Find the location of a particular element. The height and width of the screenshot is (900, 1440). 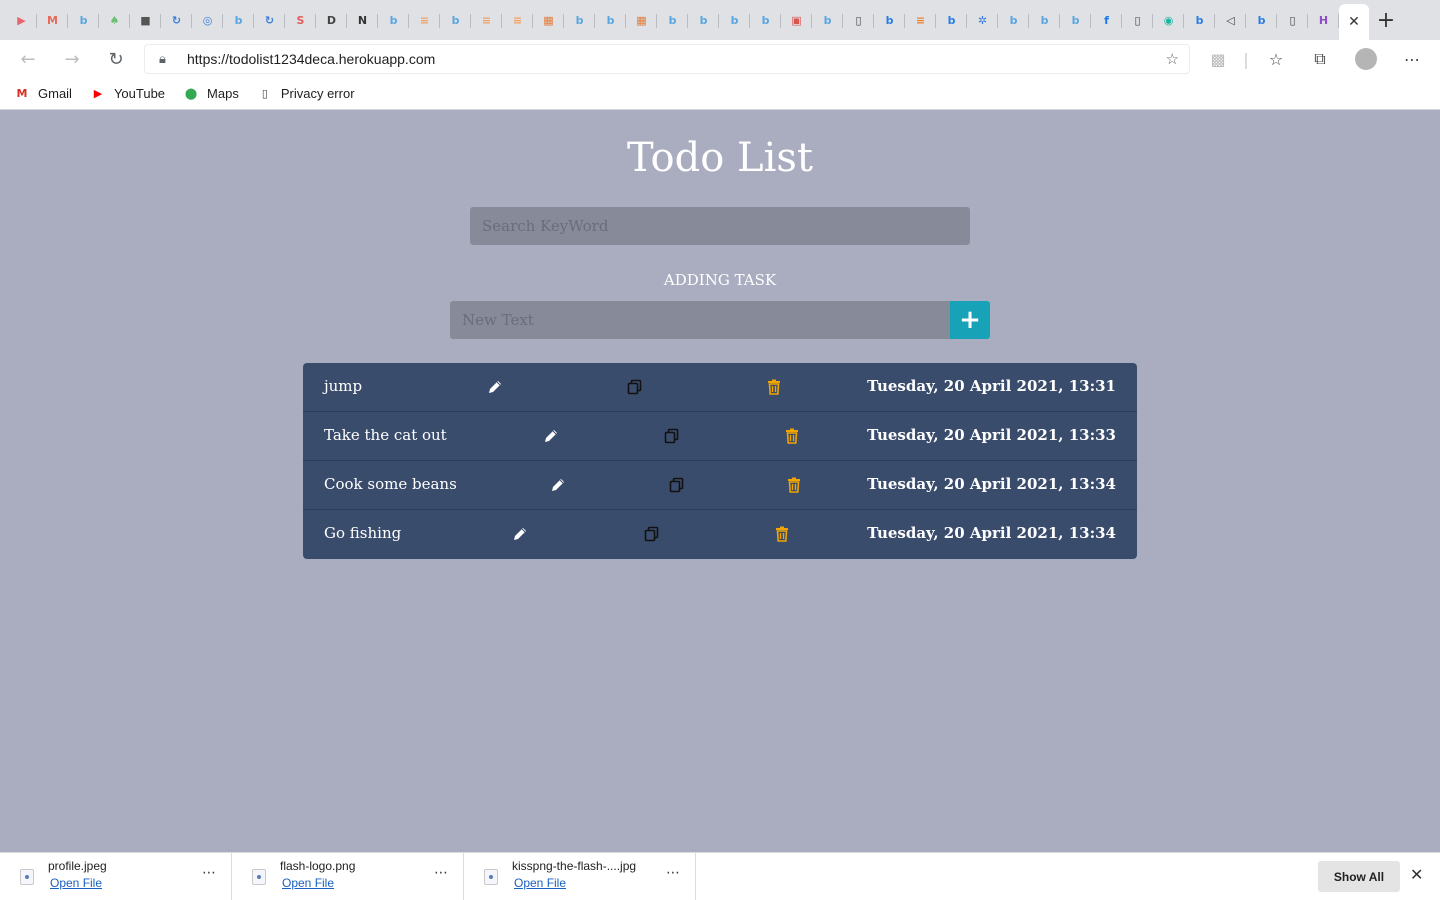

bookmark-item: ⬤ Maps is located at coordinates (211, 93).